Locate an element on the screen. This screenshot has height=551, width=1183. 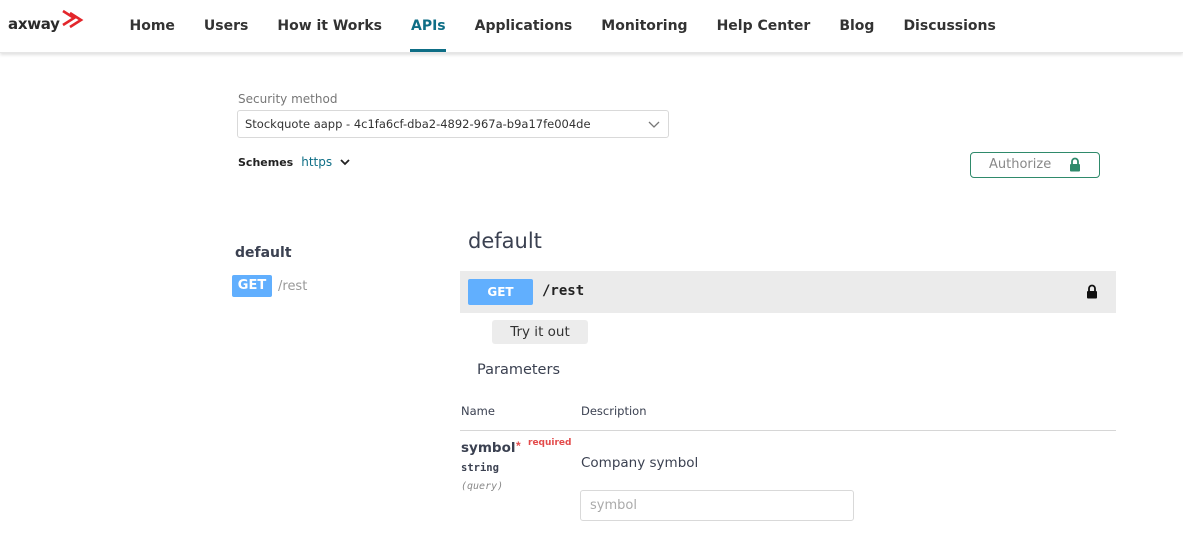
security-method-label: Security method is located at coordinates (288, 99).